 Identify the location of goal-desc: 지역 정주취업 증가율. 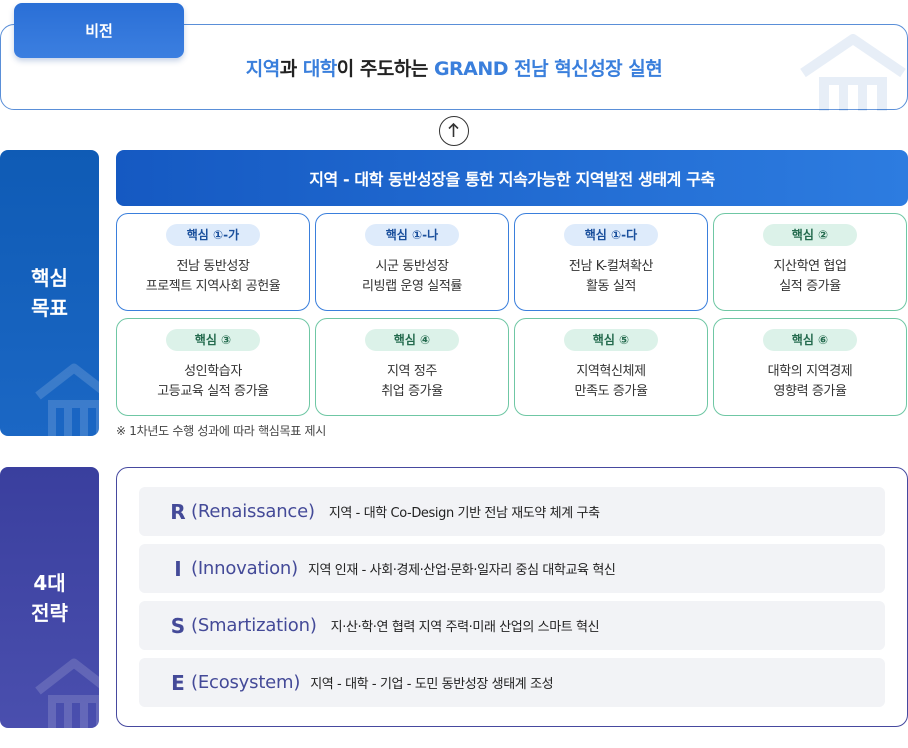
(412, 382).